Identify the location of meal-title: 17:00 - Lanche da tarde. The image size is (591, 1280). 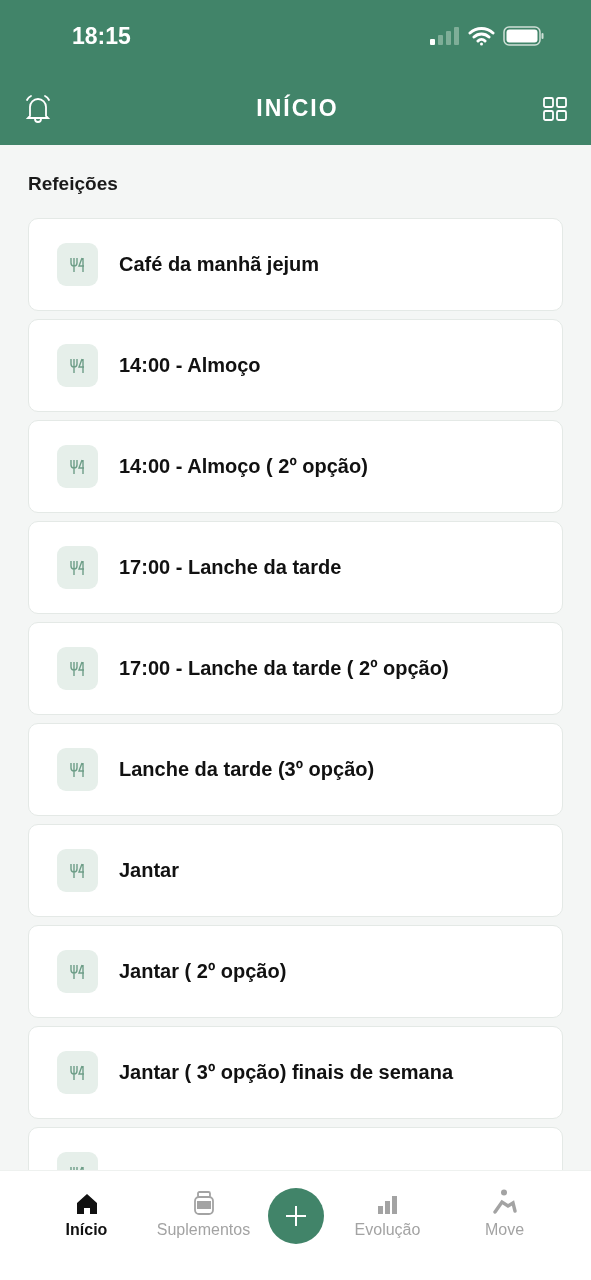
(230, 567).